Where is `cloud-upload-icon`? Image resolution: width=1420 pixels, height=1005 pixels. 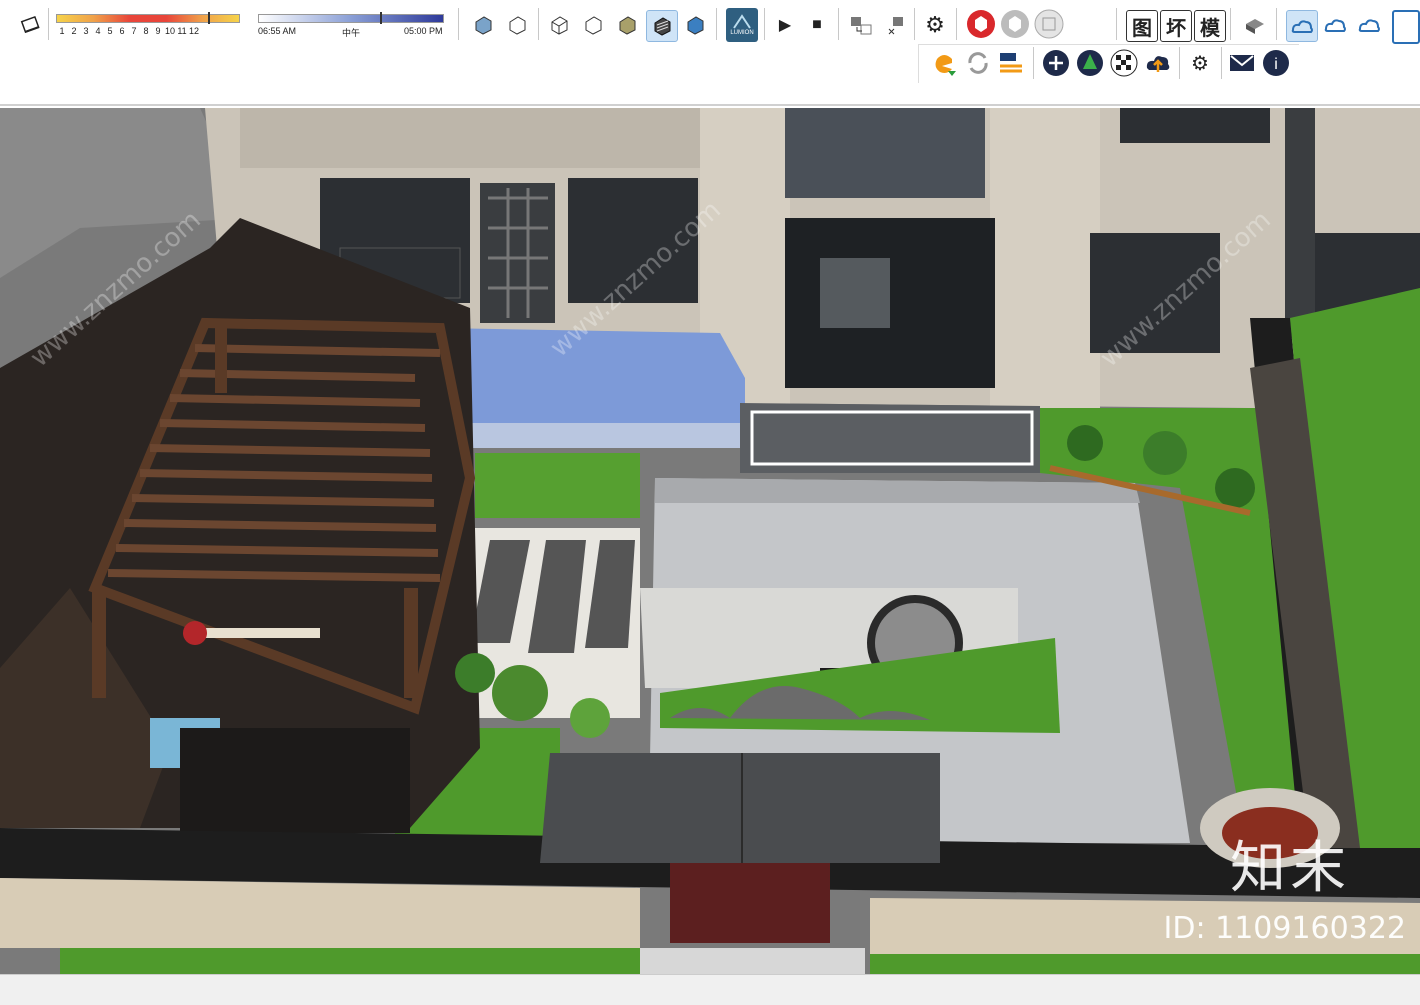 cloud-upload-icon is located at coordinates (1369, 25).